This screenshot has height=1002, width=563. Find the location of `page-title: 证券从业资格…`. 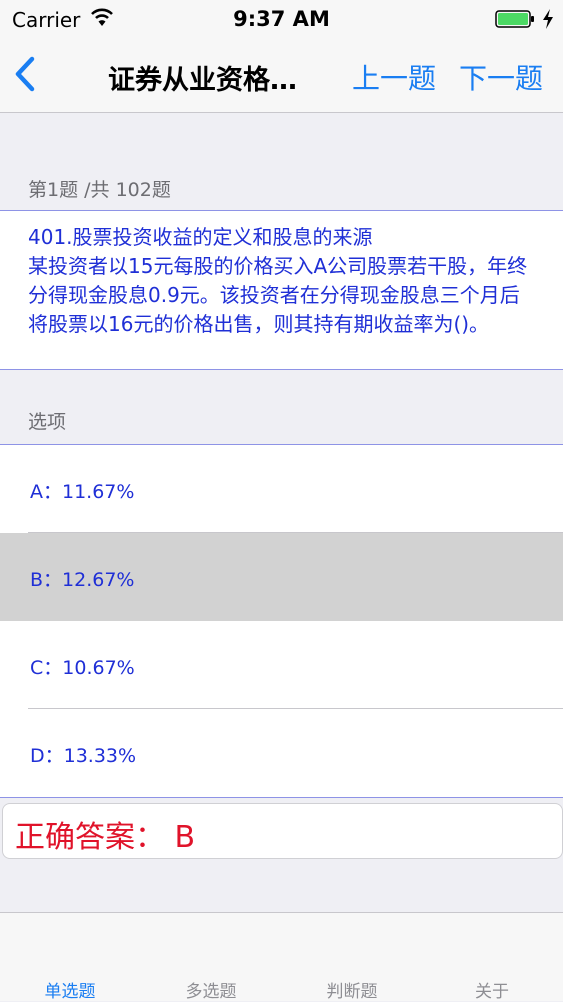

page-title: 证券从业资格… is located at coordinates (202, 80).